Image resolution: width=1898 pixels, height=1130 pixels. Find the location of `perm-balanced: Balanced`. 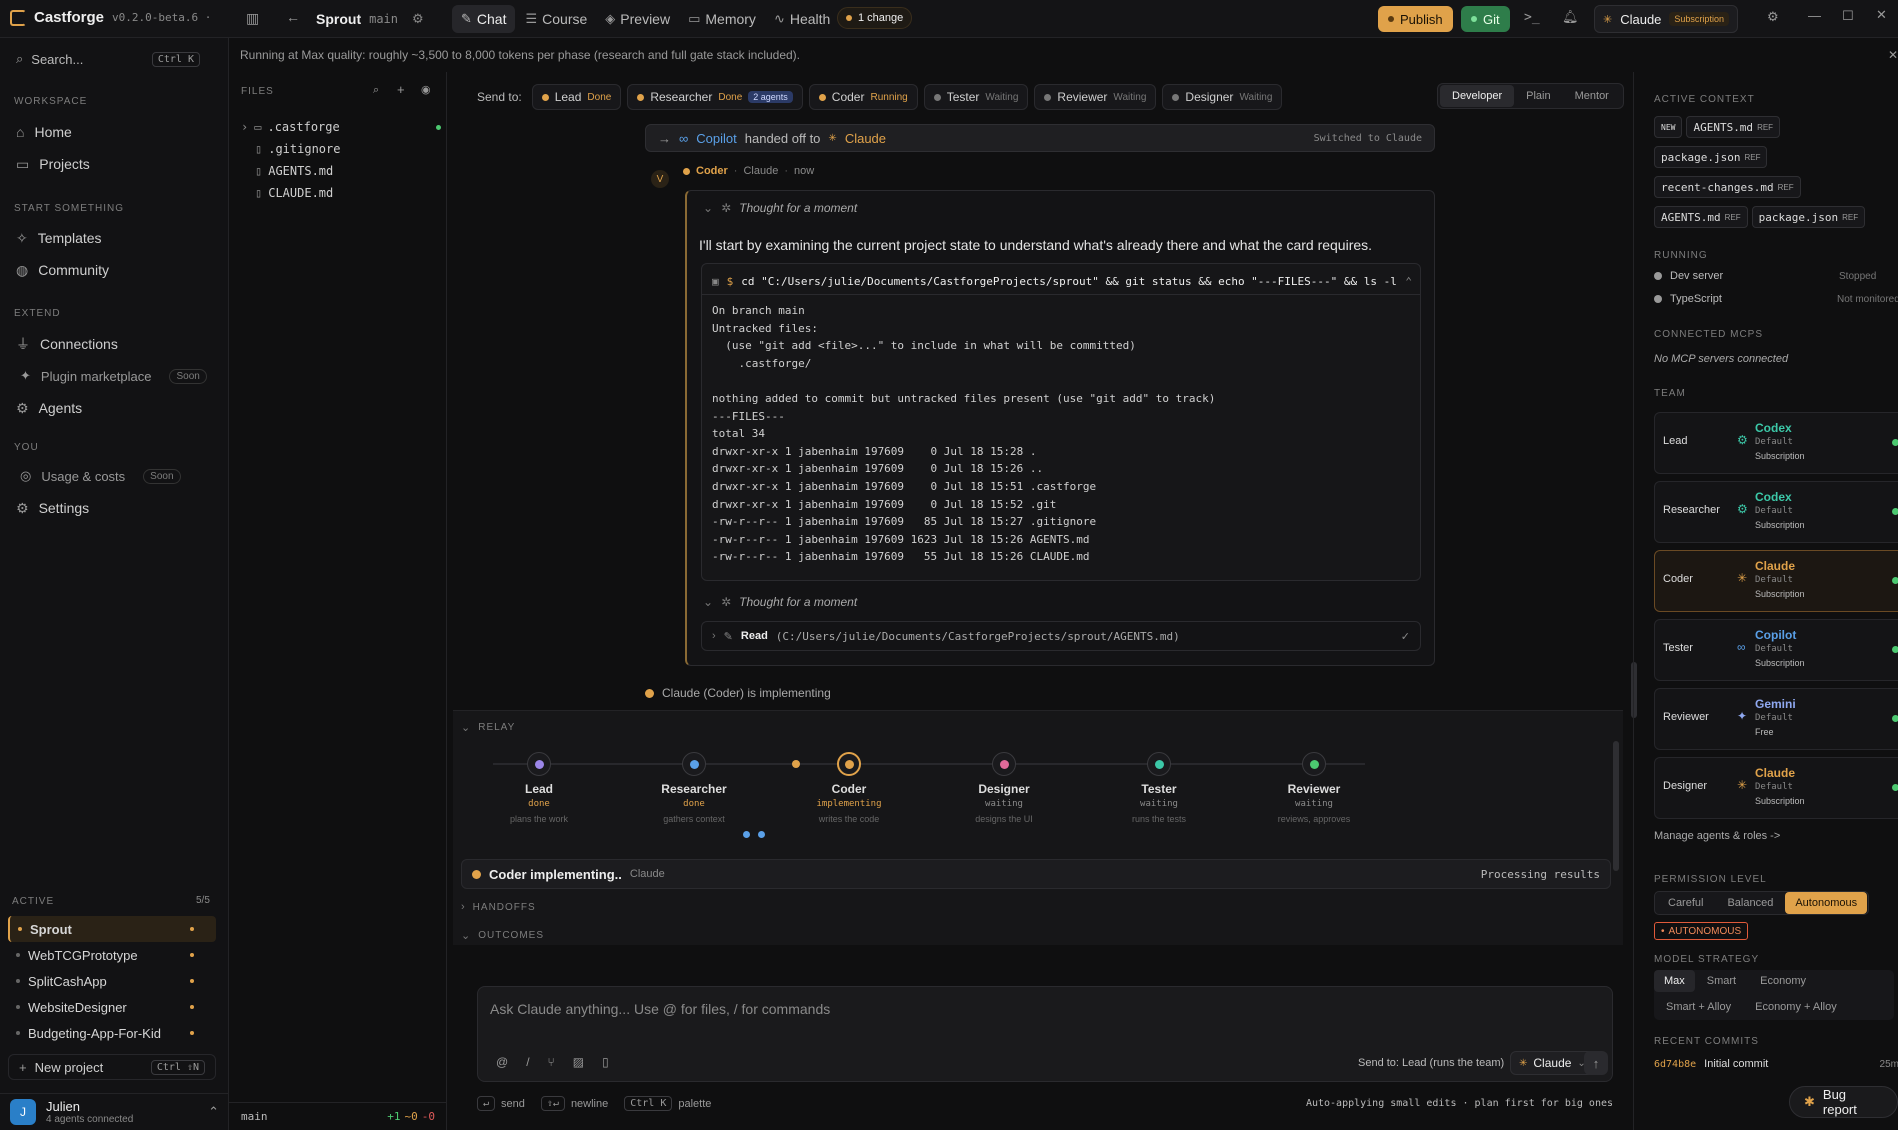

perm-balanced: Balanced is located at coordinates (1750, 903).